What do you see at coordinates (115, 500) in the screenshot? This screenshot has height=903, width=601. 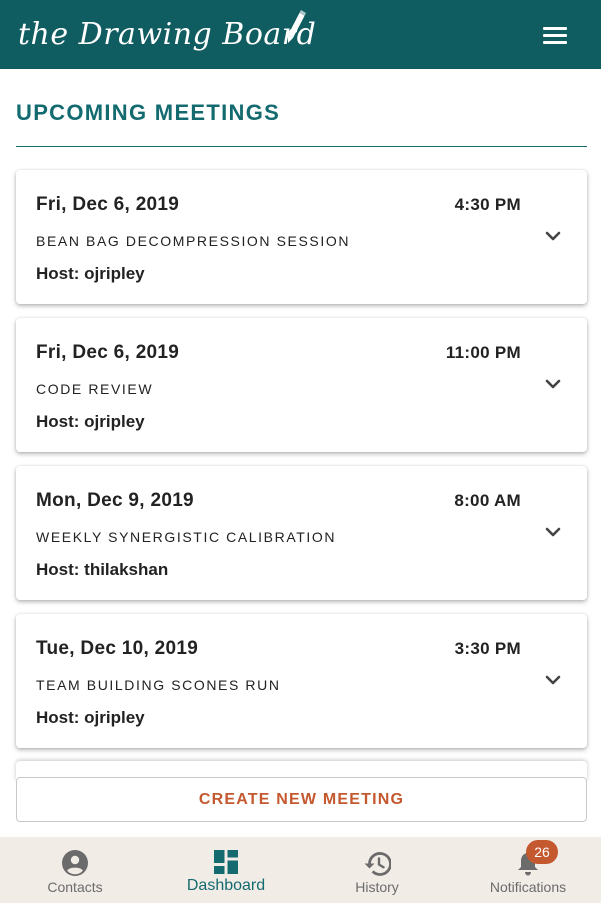 I see `meeting-date: Mon, Dec 9, 2019` at bounding box center [115, 500].